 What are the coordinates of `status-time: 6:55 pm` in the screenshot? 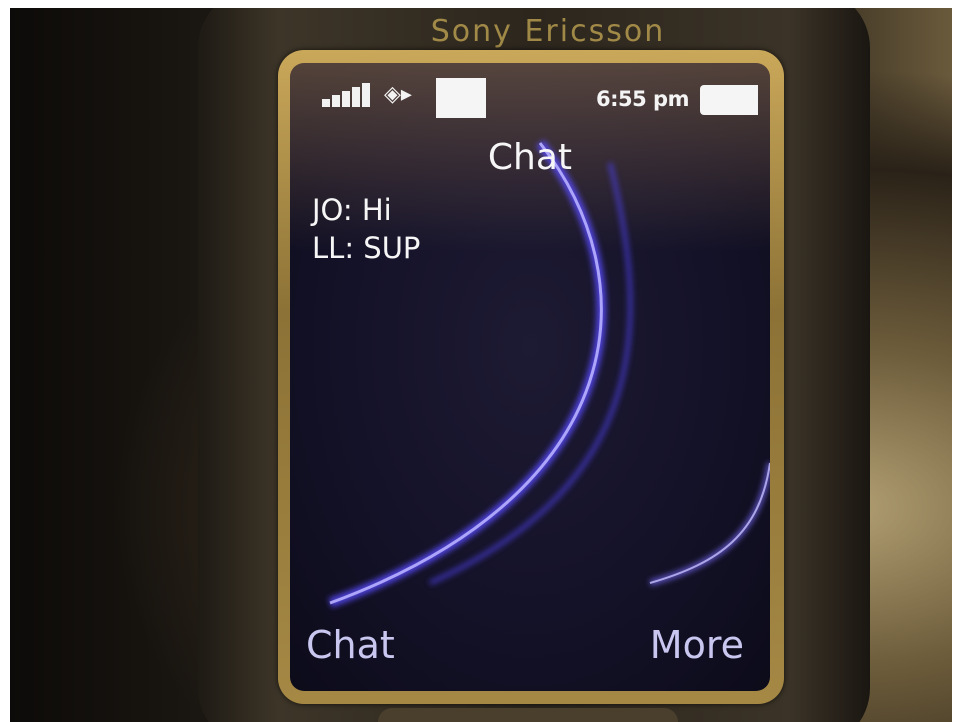 It's located at (642, 99).